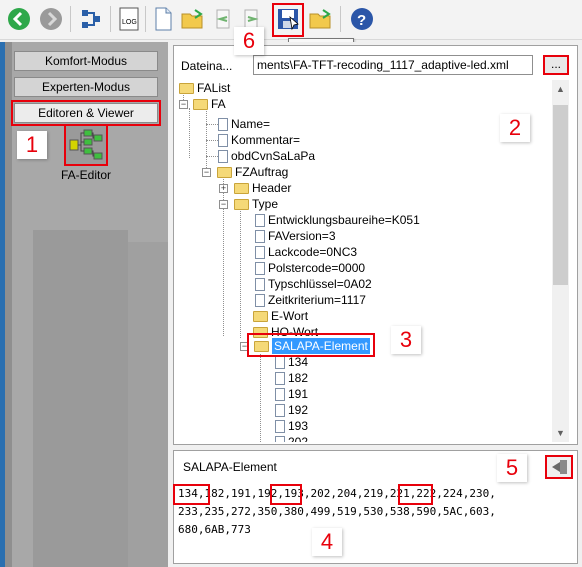 This screenshot has width=582, height=567. I want to click on tree-node-salapa-item: 191, so click(291, 394).